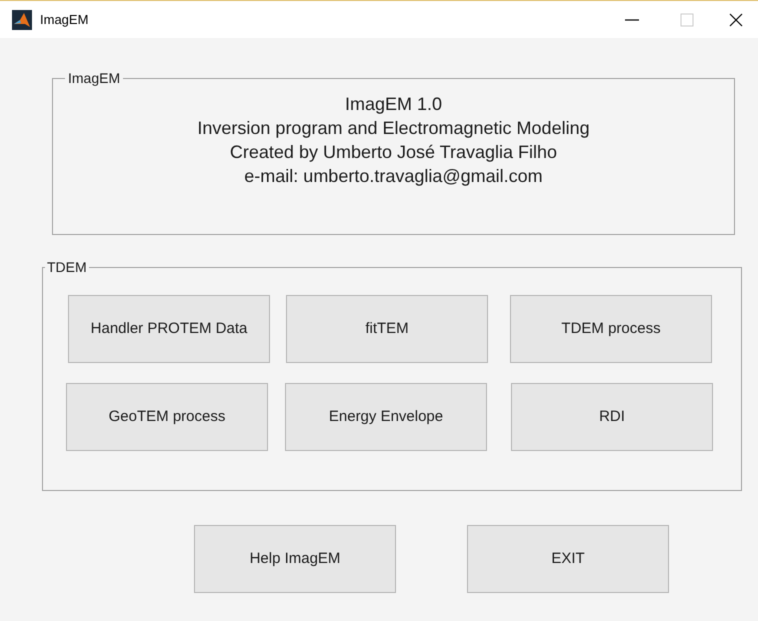  I want to click on group-title: ImagEM, so click(94, 78).